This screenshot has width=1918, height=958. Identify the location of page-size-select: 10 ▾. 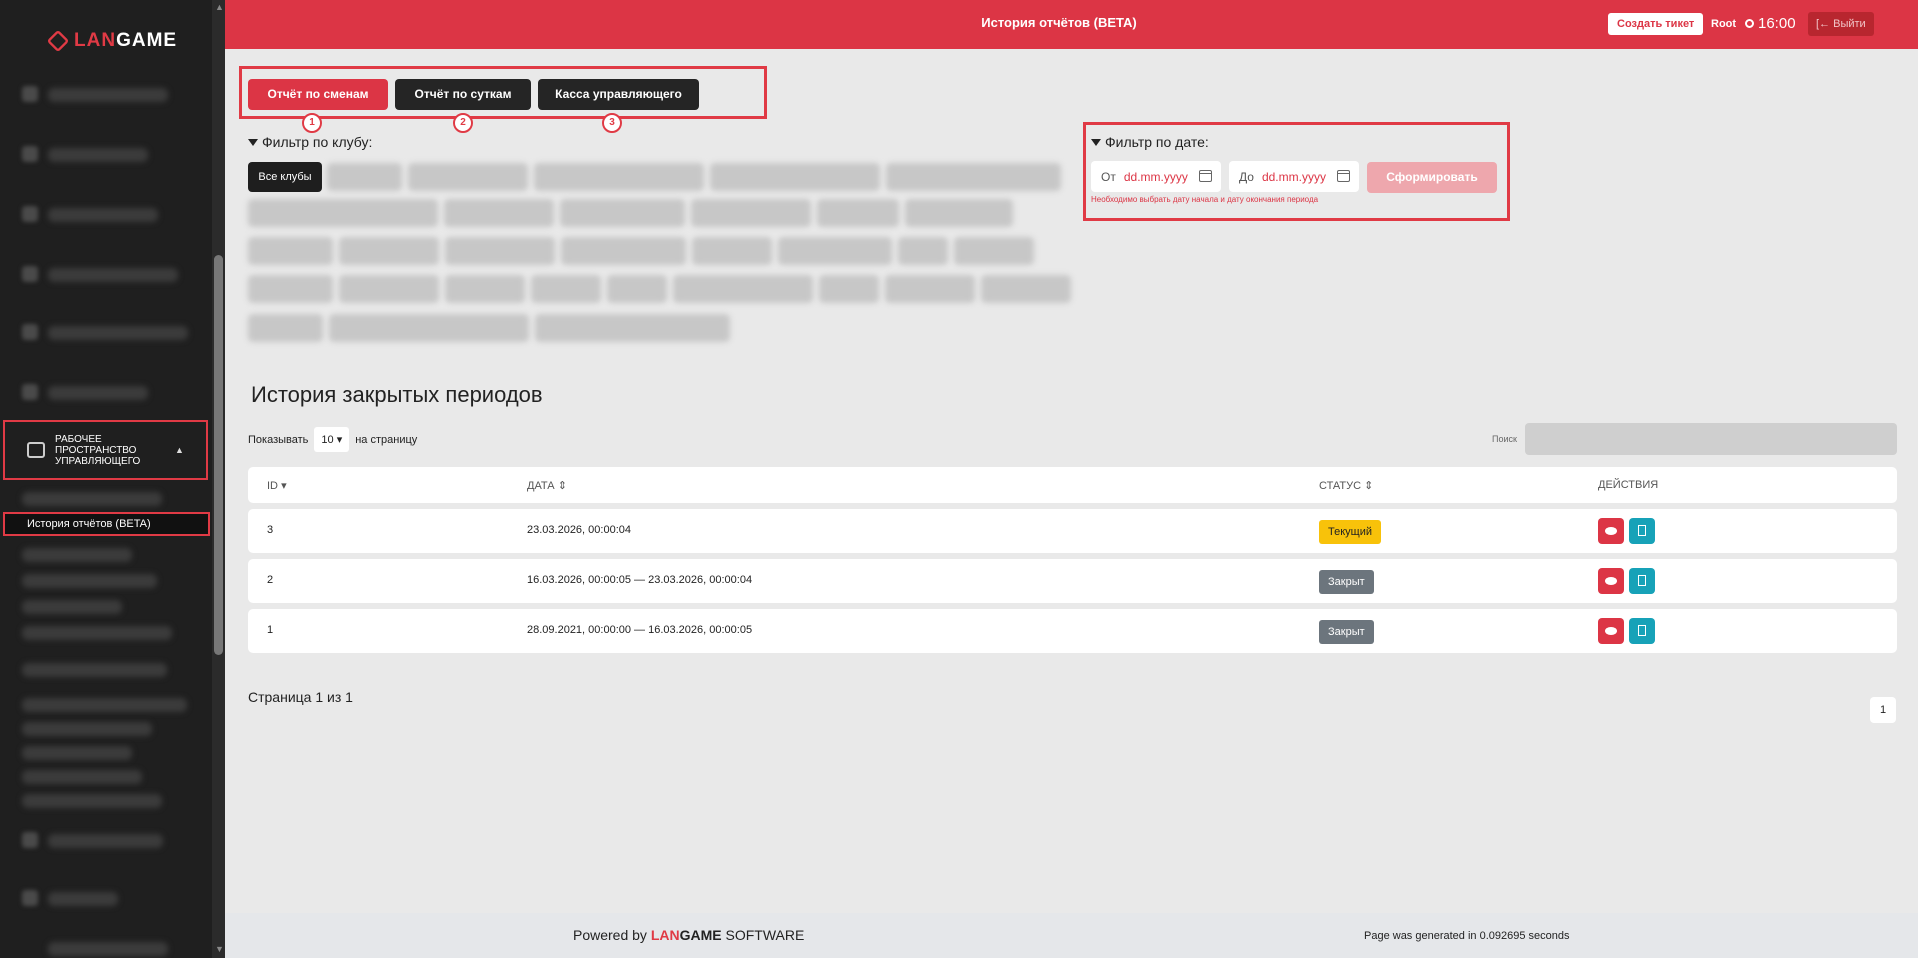
(332, 439).